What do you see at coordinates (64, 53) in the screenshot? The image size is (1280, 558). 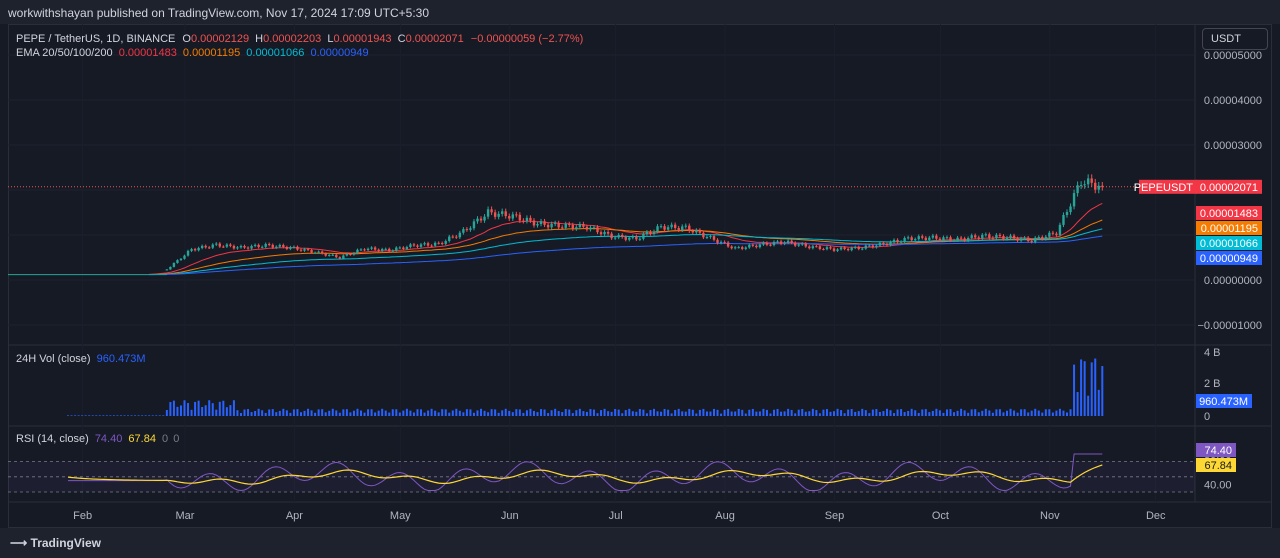 I see `ema-label: EMA 20/50/100/200` at bounding box center [64, 53].